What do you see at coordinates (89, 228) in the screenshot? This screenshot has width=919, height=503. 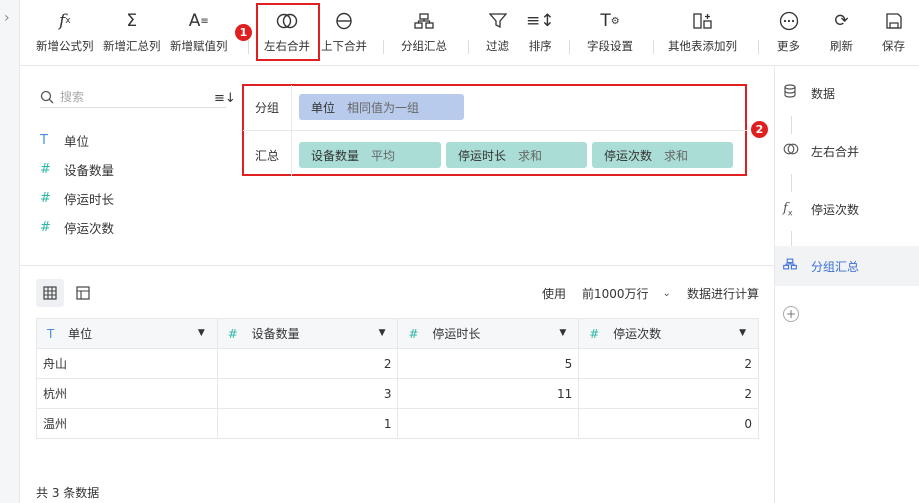 I see `field-name: 停运次数` at bounding box center [89, 228].